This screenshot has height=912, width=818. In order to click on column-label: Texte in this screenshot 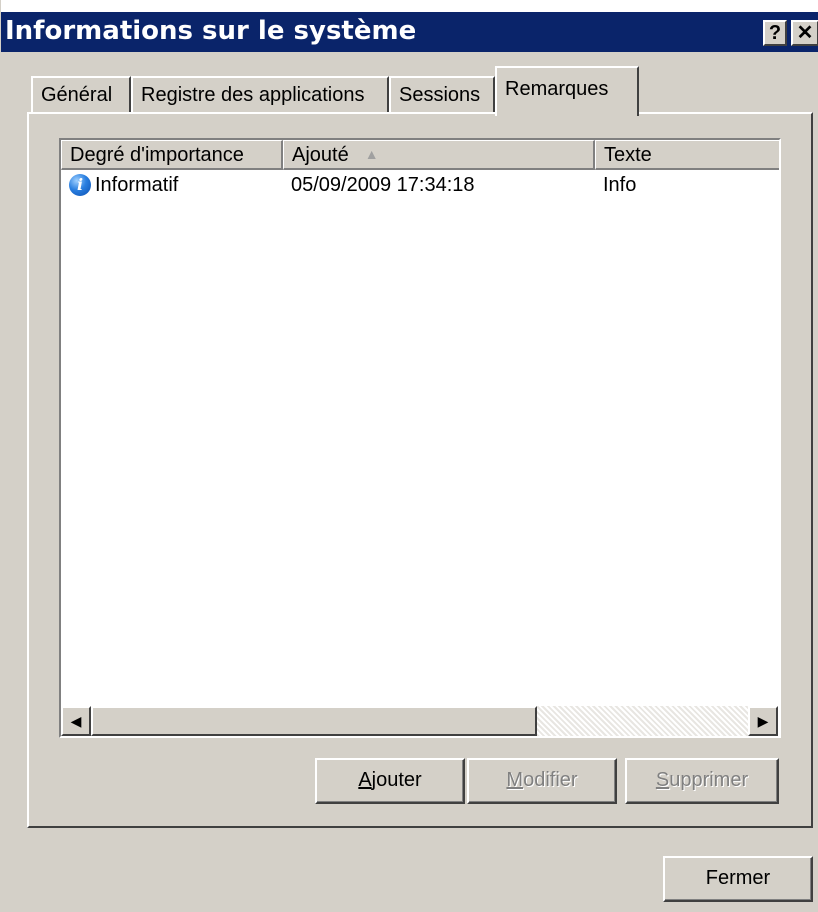, I will do `click(628, 155)`.